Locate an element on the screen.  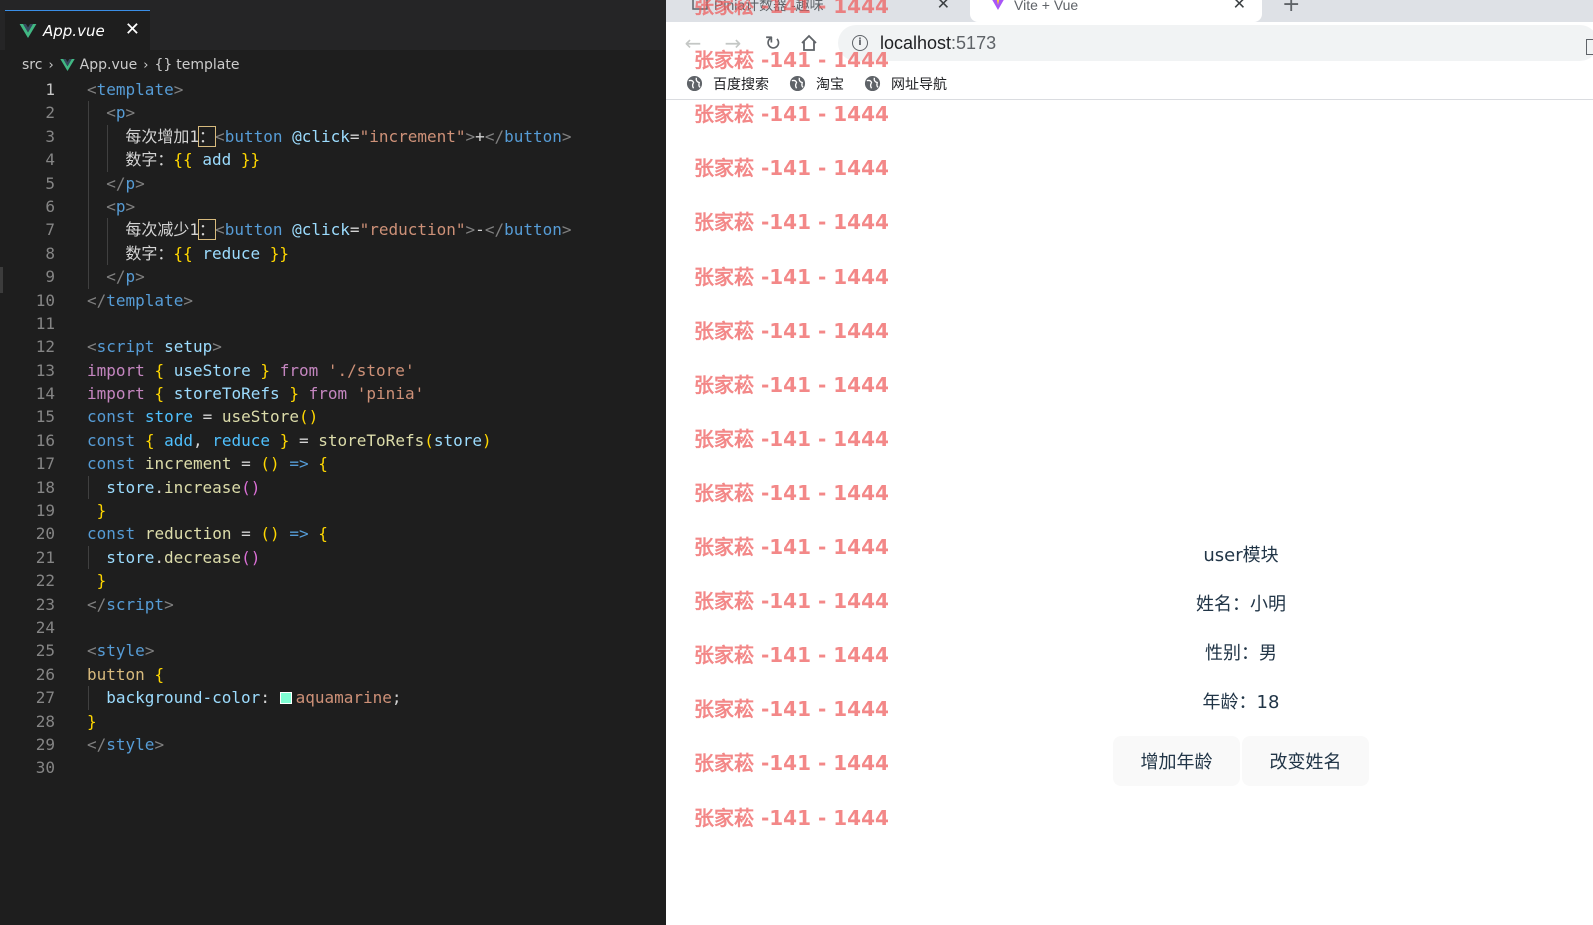
line-number: 6 is located at coordinates (50, 206).